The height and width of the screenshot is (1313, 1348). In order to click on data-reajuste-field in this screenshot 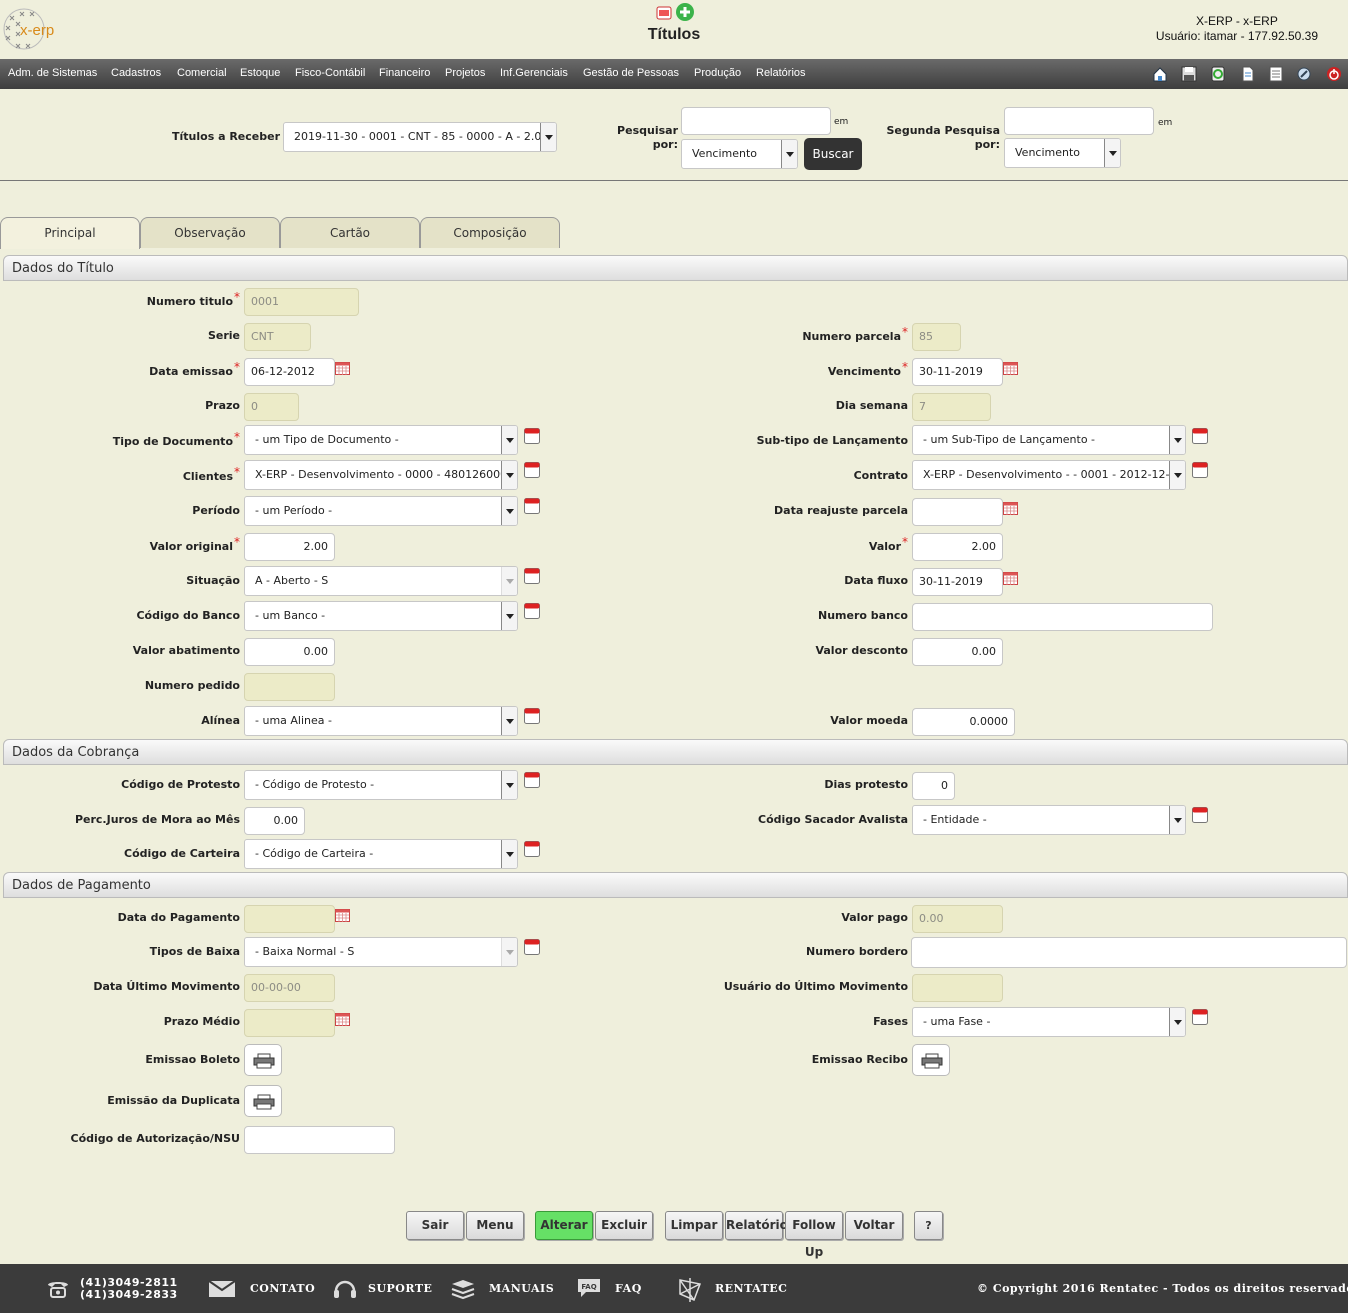, I will do `click(957, 512)`.